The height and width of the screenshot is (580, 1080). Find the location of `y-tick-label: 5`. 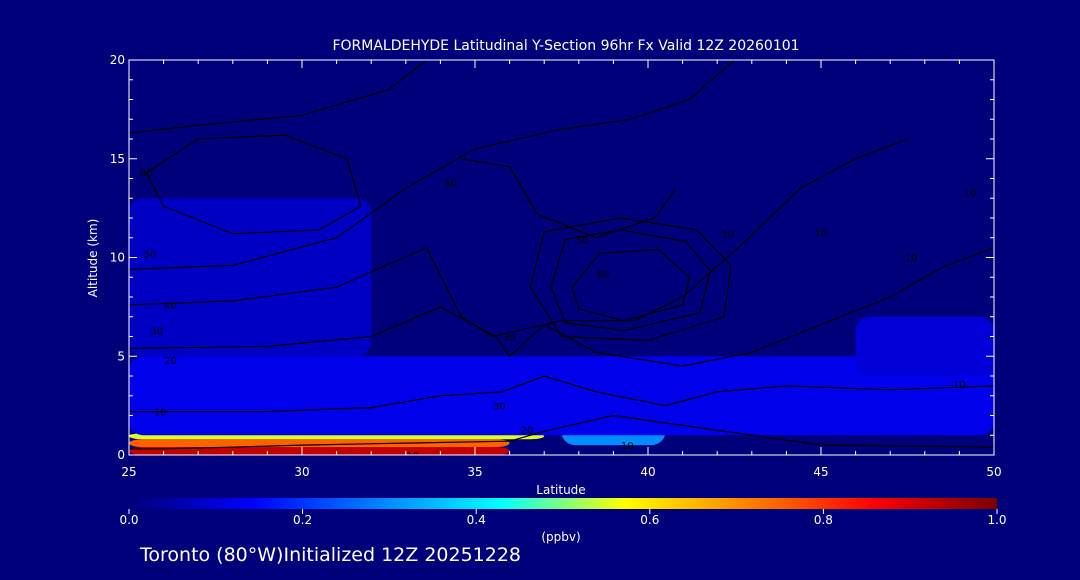

y-tick-label: 5 is located at coordinates (121, 356).